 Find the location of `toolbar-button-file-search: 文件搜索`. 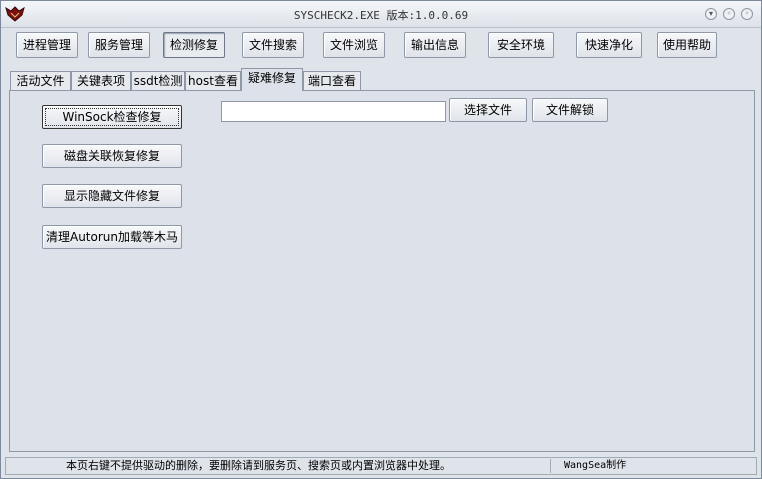

toolbar-button-file-search: 文件搜索 is located at coordinates (273, 45).